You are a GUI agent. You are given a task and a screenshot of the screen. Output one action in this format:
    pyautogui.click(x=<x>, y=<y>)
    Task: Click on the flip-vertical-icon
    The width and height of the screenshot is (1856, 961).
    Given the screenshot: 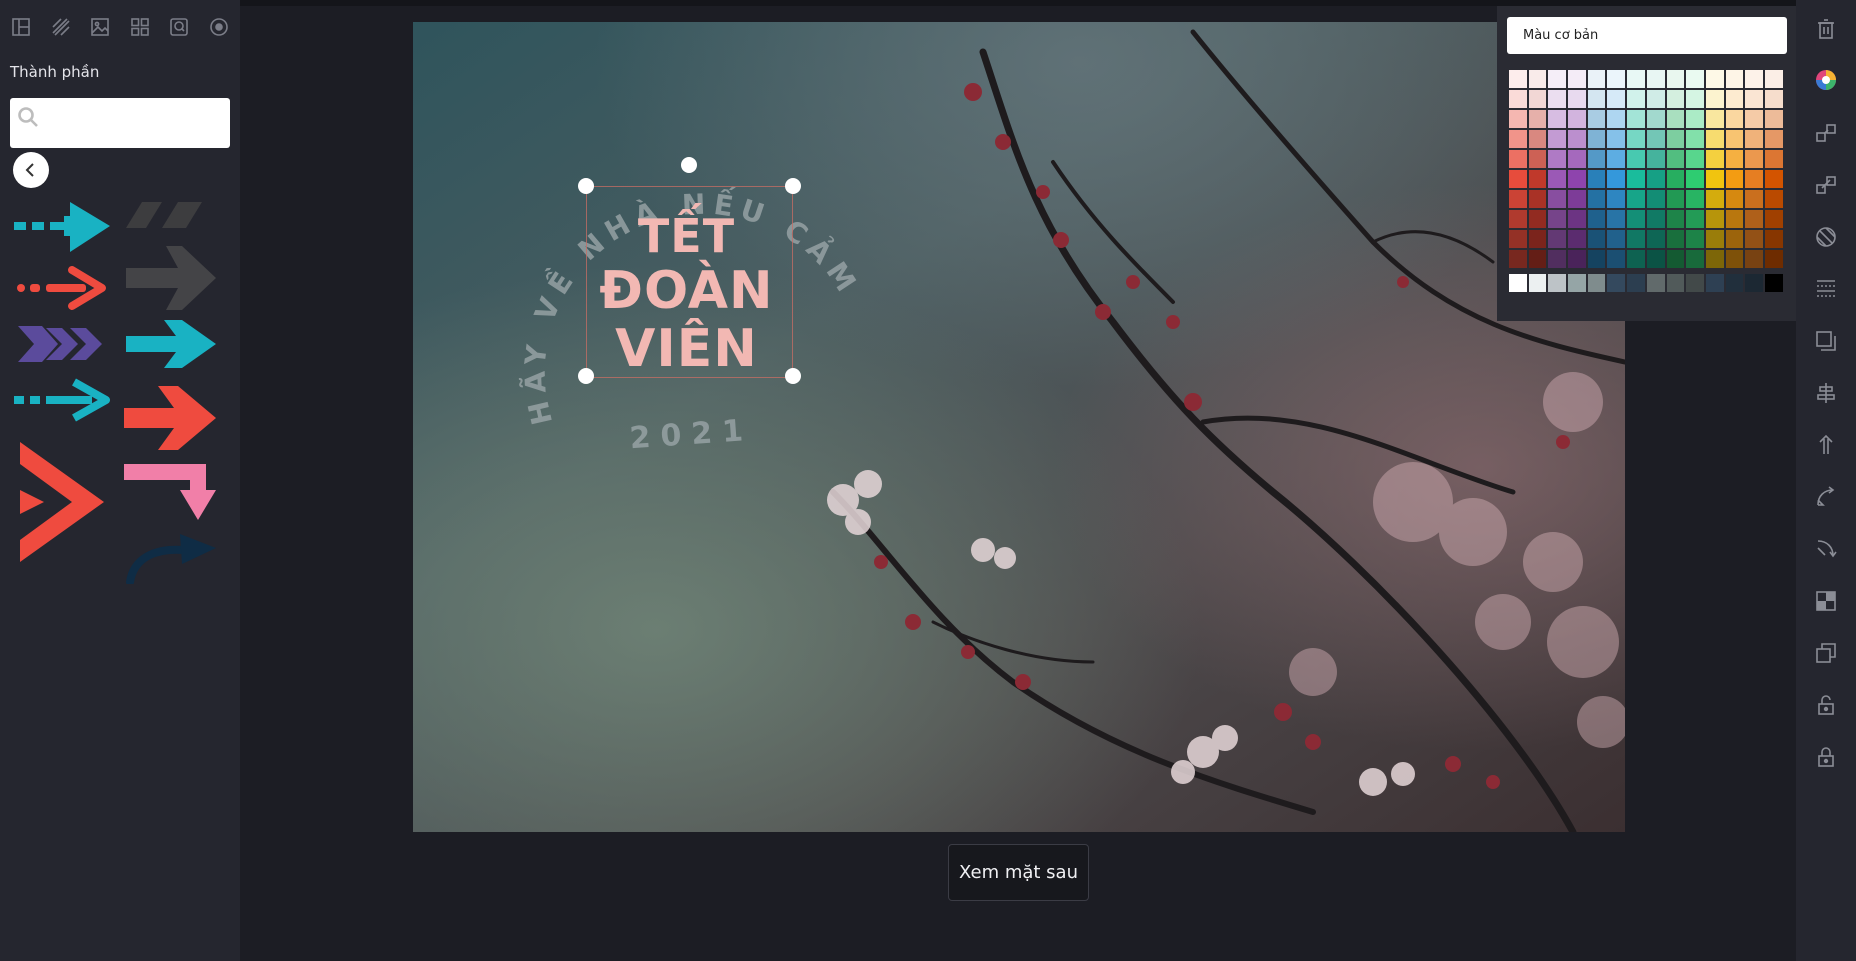 What is the action you would take?
    pyautogui.click(x=1826, y=549)
    